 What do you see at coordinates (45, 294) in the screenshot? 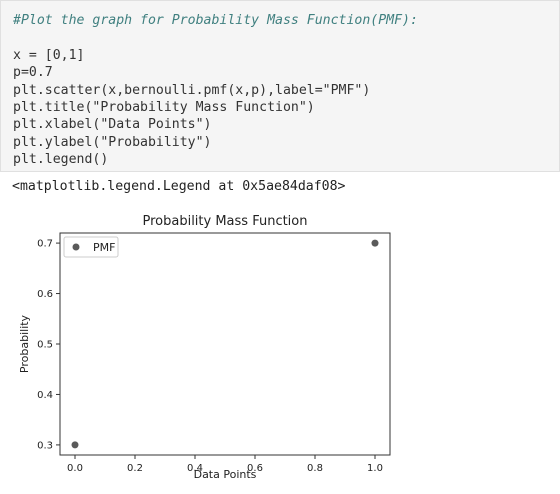
I see `y-tick-label: 0.6` at bounding box center [45, 294].